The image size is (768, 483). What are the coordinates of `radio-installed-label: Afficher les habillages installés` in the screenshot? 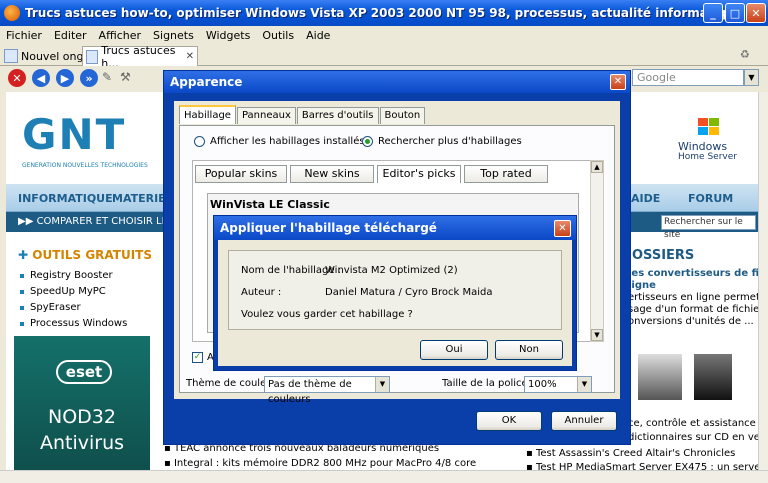 It's located at (287, 141).